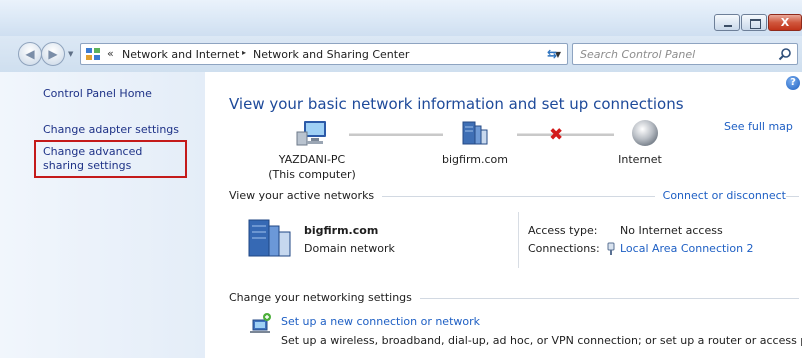 This screenshot has height=358, width=802. What do you see at coordinates (401, 18) in the screenshot?
I see `title-bar: X` at bounding box center [401, 18].